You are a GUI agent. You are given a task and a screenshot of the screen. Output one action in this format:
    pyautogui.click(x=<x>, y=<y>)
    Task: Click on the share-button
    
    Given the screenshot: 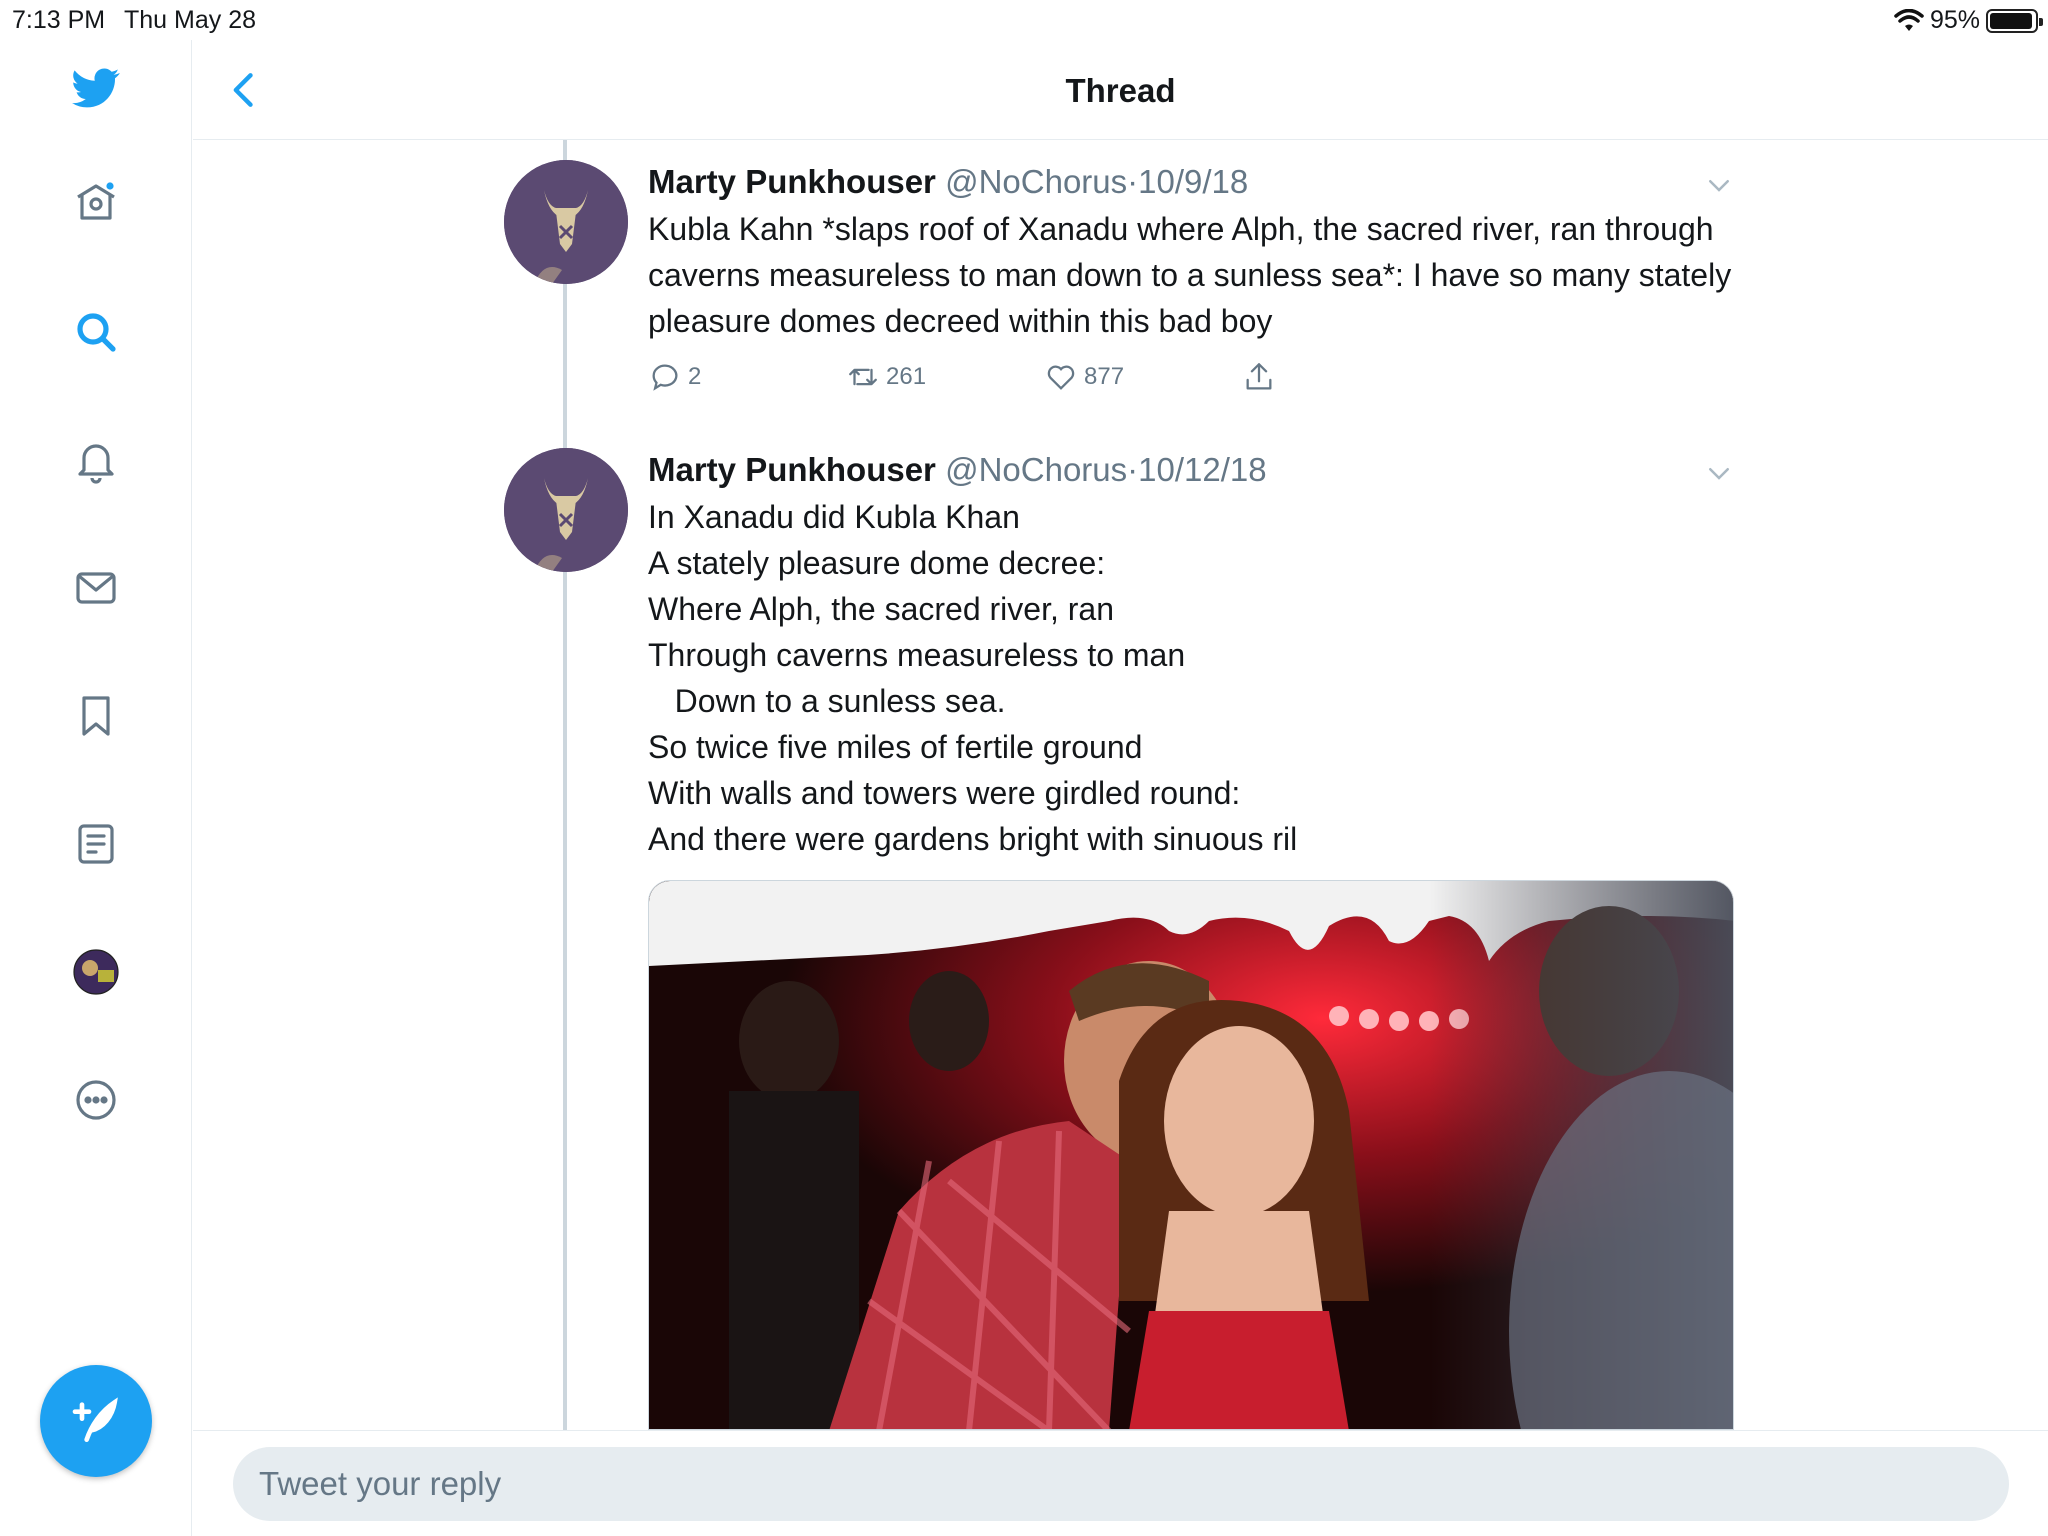 What is the action you would take?
    pyautogui.click(x=1341, y=377)
    